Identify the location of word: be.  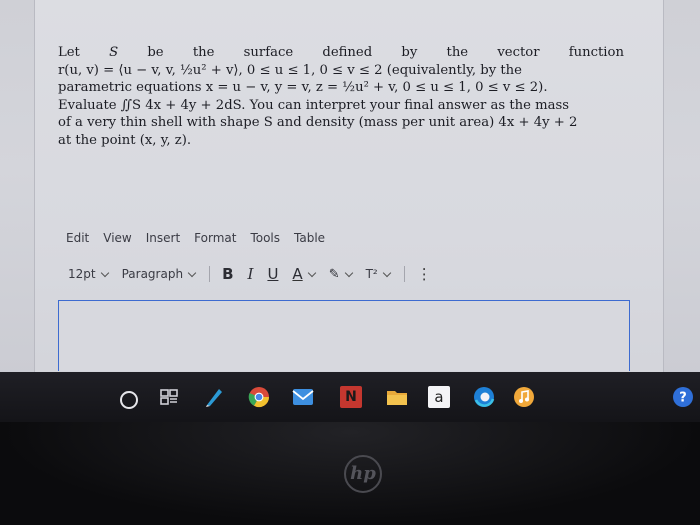
(155, 52).